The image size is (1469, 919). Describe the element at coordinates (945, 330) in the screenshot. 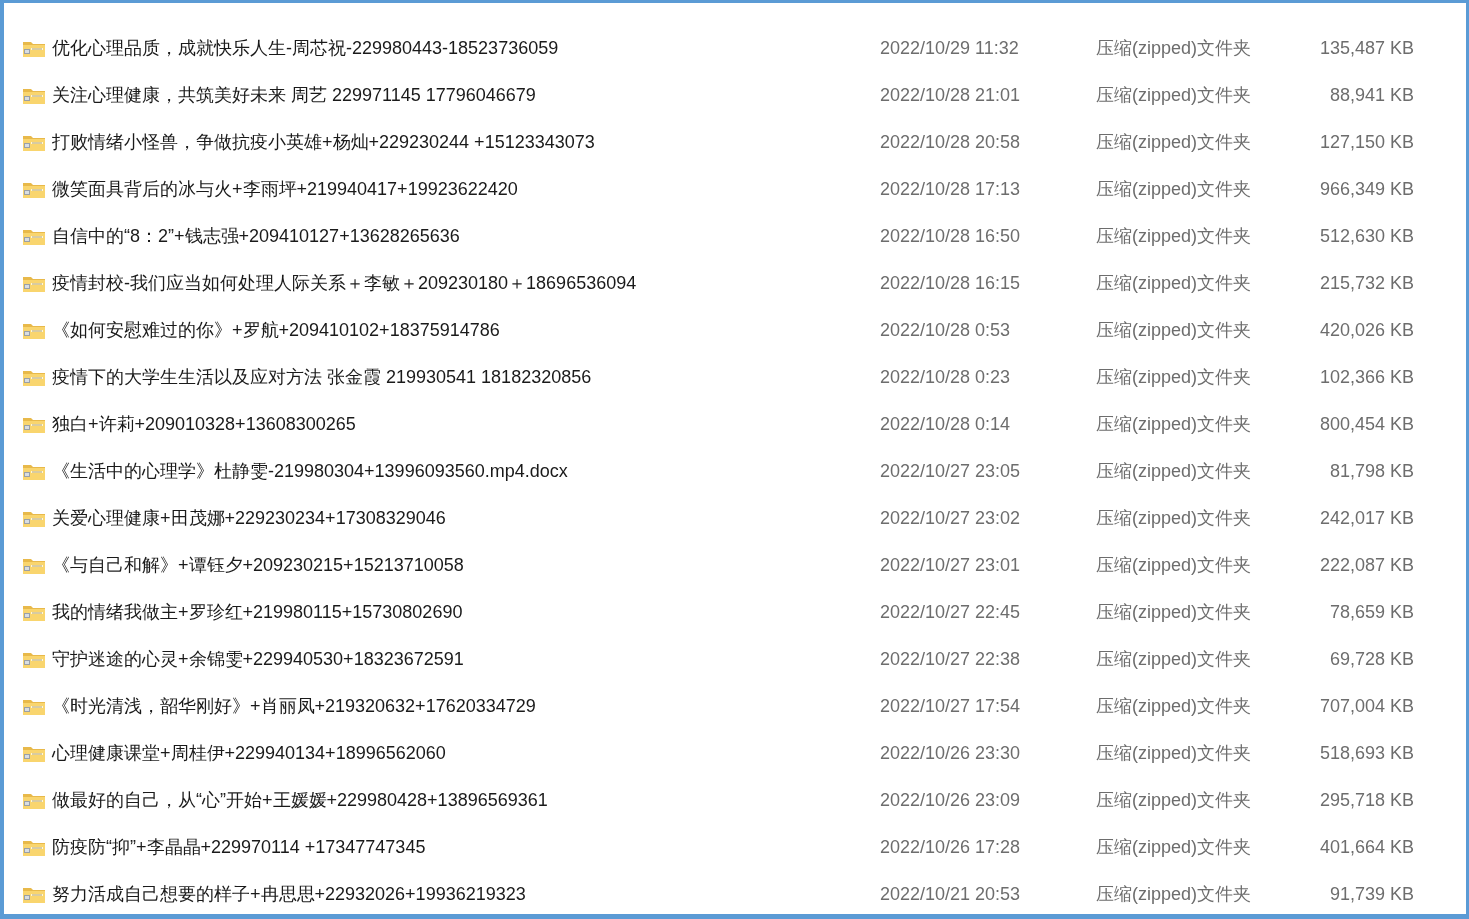

I see `date-modified: 2022/10/28 0:53` at that location.